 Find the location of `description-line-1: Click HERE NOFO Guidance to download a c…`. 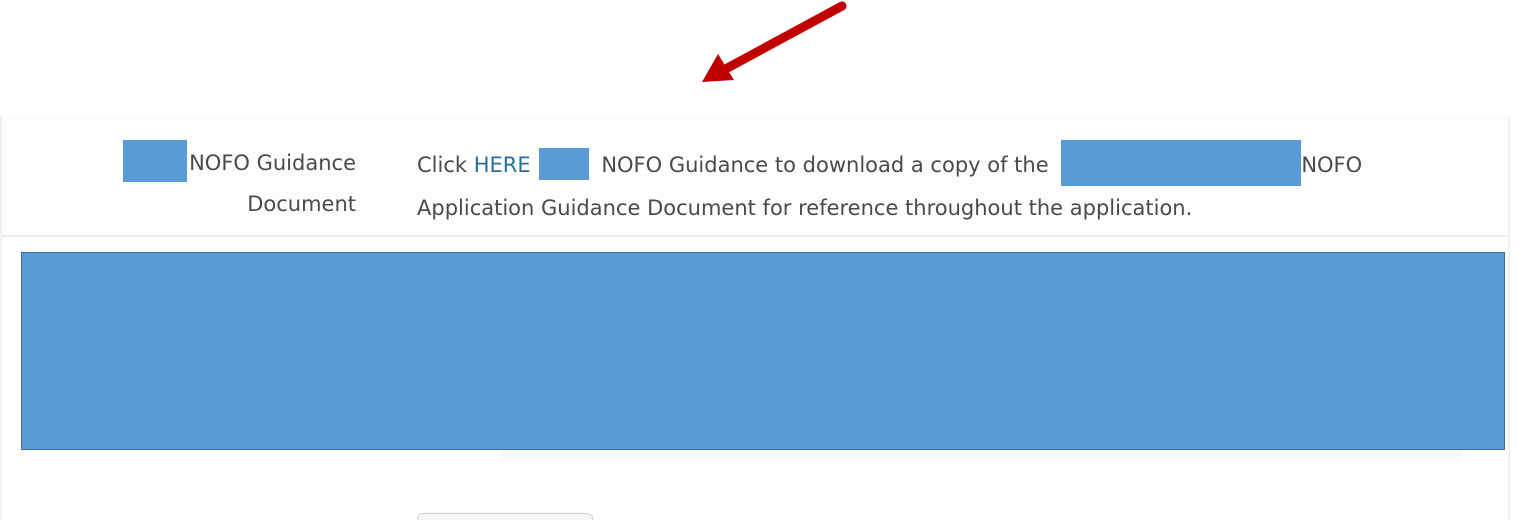

description-line-1: Click HERE NOFO Guidance to download a c… is located at coordinates (947, 164).